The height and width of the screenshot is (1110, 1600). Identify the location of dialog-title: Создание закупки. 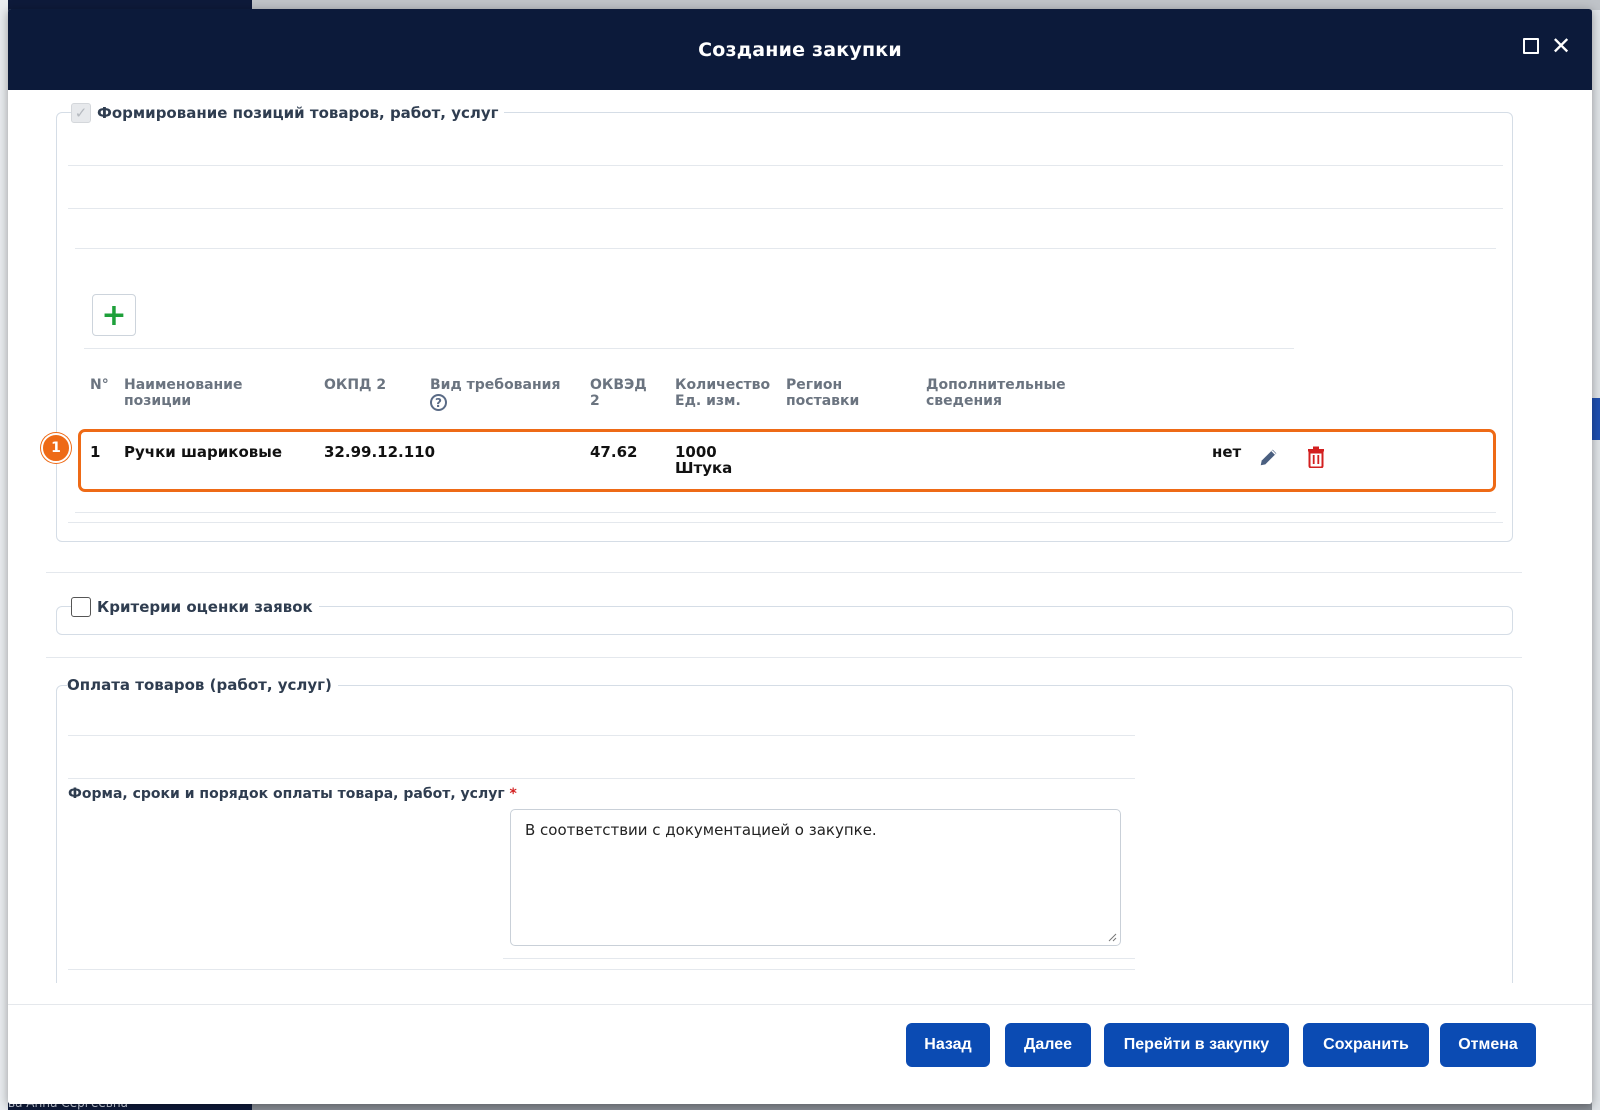
(800, 49).